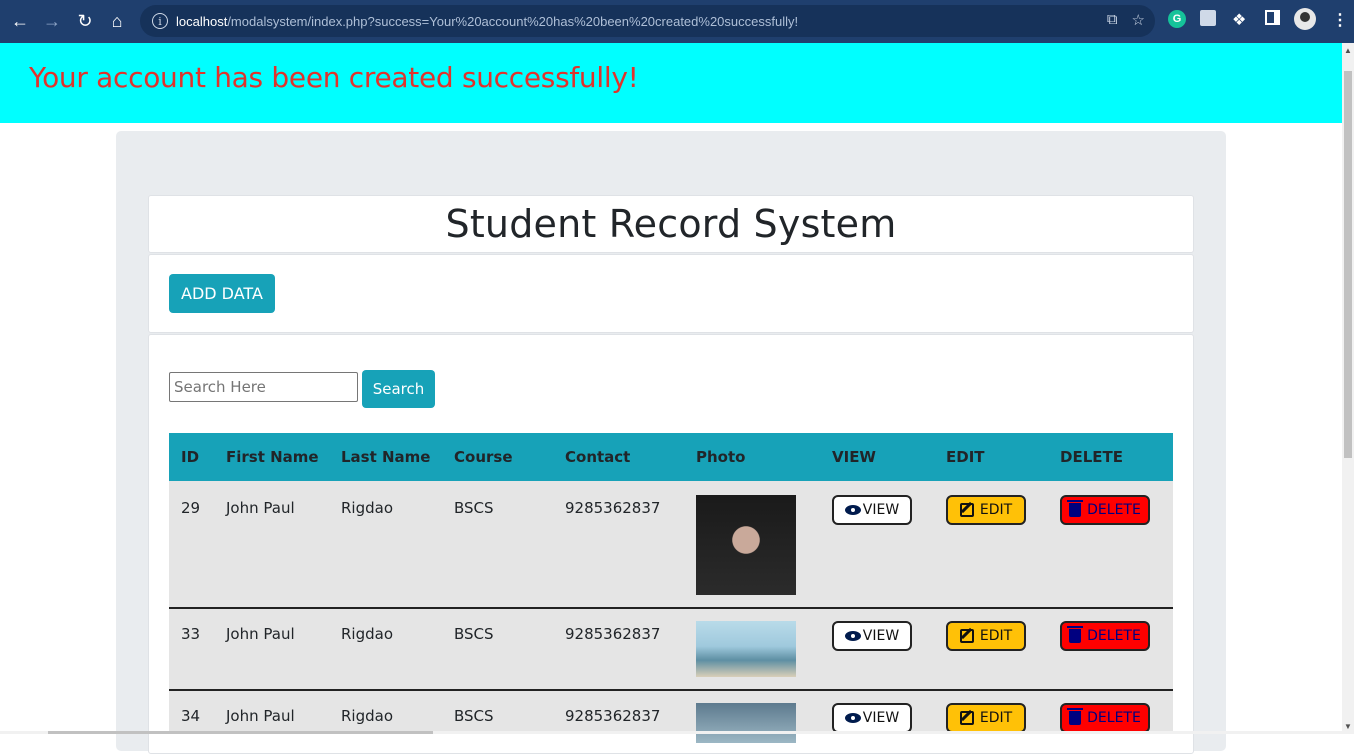 This screenshot has height=754, width=1354. What do you see at coordinates (1112, 20) in the screenshot?
I see `share-icon: ⧉` at bounding box center [1112, 20].